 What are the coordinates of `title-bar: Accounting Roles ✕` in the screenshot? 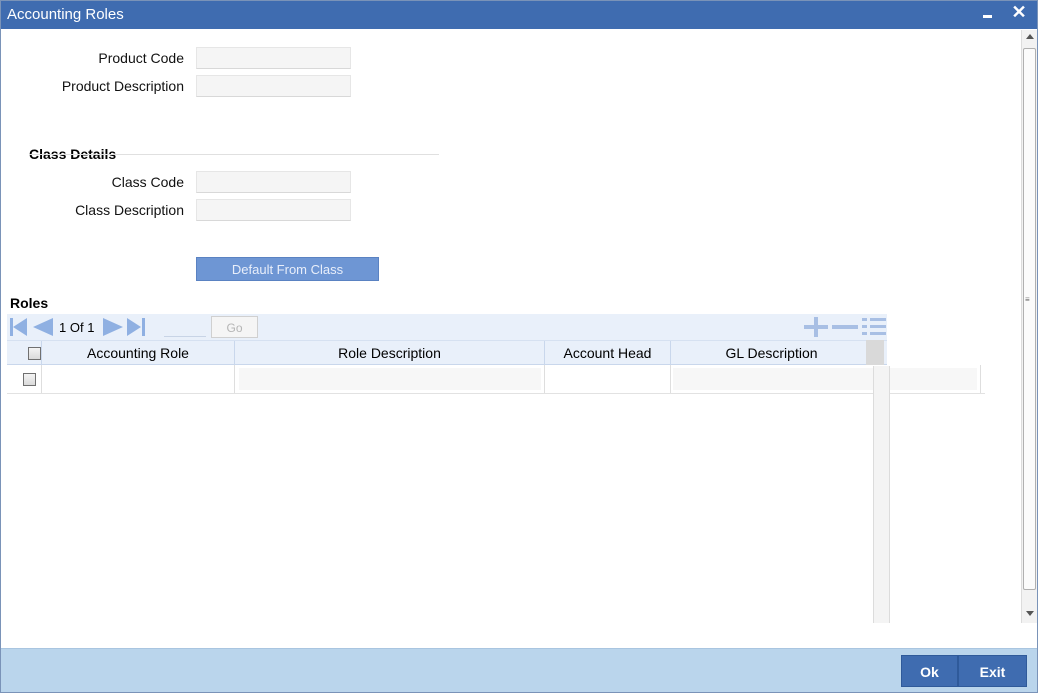 It's located at (519, 15).